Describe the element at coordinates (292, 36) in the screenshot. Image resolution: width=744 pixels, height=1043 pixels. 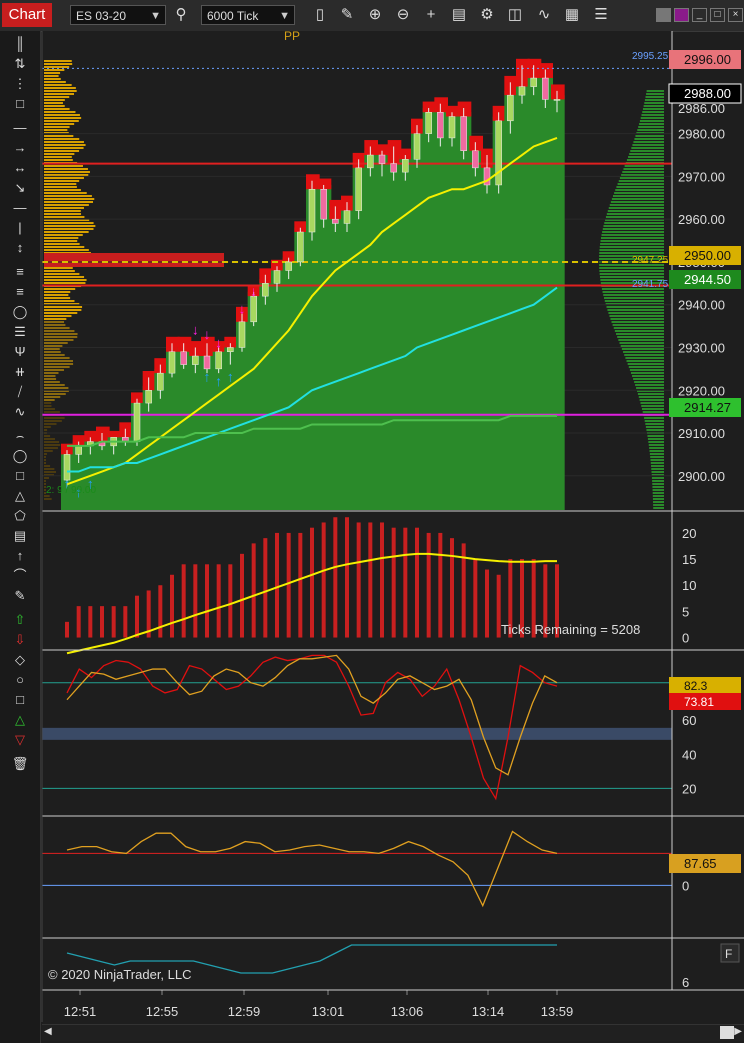
I see `pp-label: PP` at that location.